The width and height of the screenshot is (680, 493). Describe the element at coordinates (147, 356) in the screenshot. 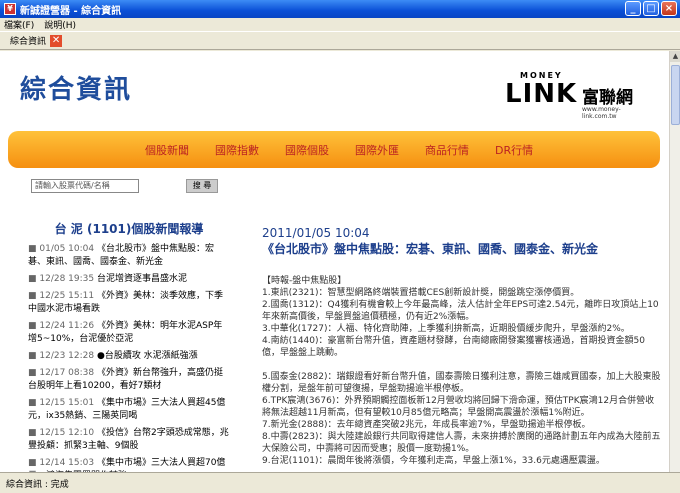

I see `news-item-text: ●台股續攻 水泥漲紙強漲` at that location.